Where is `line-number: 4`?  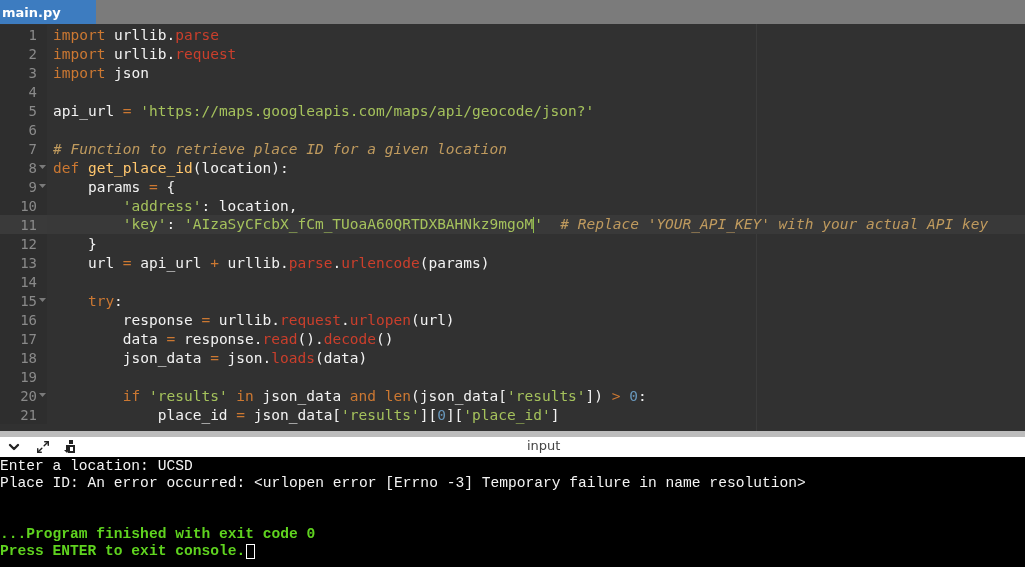
line-number: 4 is located at coordinates (32, 91).